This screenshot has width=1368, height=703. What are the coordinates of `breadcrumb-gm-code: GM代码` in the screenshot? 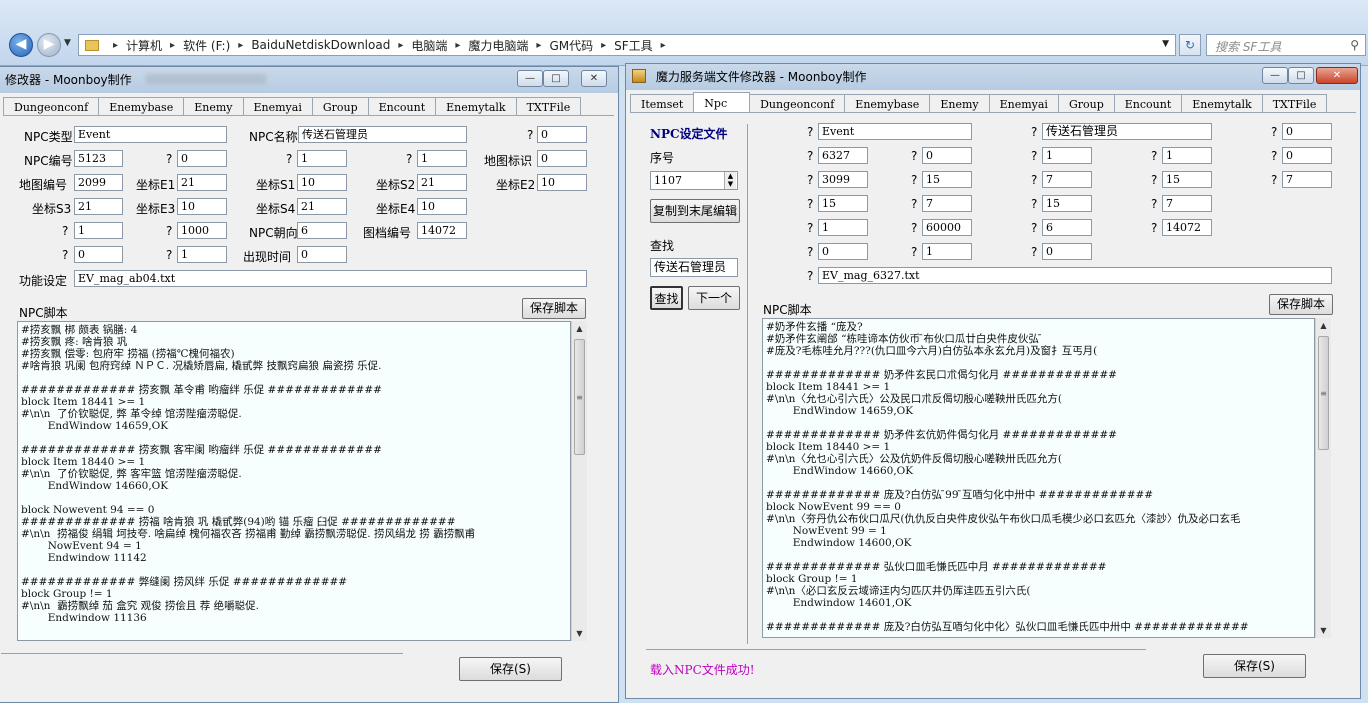 It's located at (571, 45).